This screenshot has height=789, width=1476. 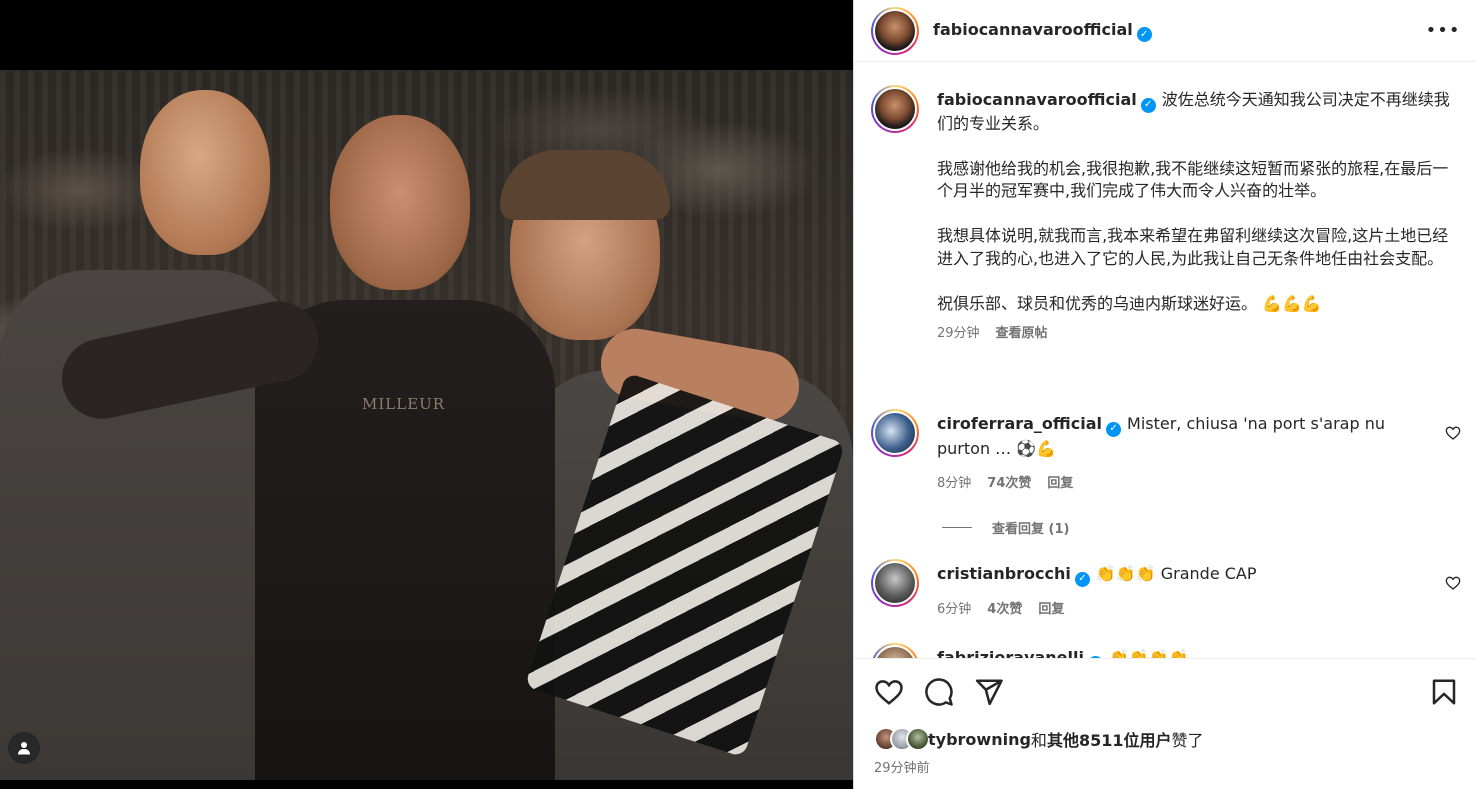 What do you see at coordinates (889, 692) in the screenshot?
I see `heart-icon` at bounding box center [889, 692].